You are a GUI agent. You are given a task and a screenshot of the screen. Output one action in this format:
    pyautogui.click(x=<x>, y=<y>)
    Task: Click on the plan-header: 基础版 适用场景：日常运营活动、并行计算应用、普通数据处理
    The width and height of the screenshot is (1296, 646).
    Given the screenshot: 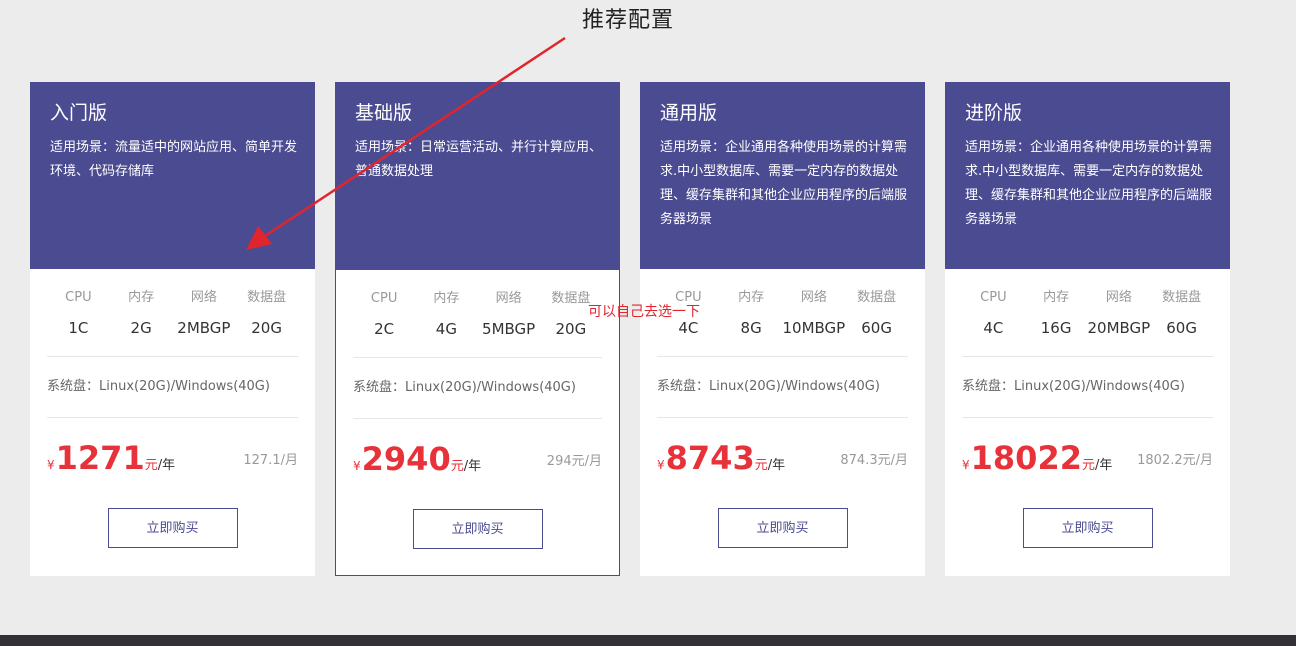 What is the action you would take?
    pyautogui.click(x=477, y=176)
    